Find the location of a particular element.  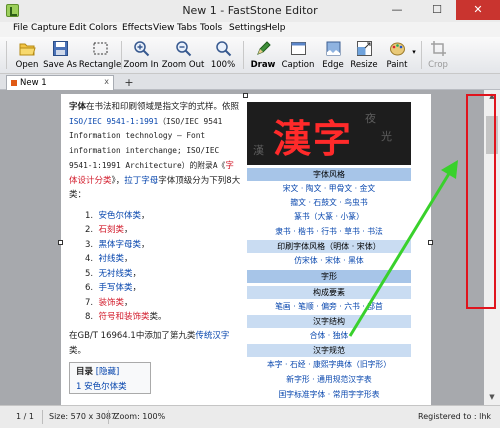

infobox-row: 新字形 · 通用规范汉字表 is located at coordinates (329, 379).